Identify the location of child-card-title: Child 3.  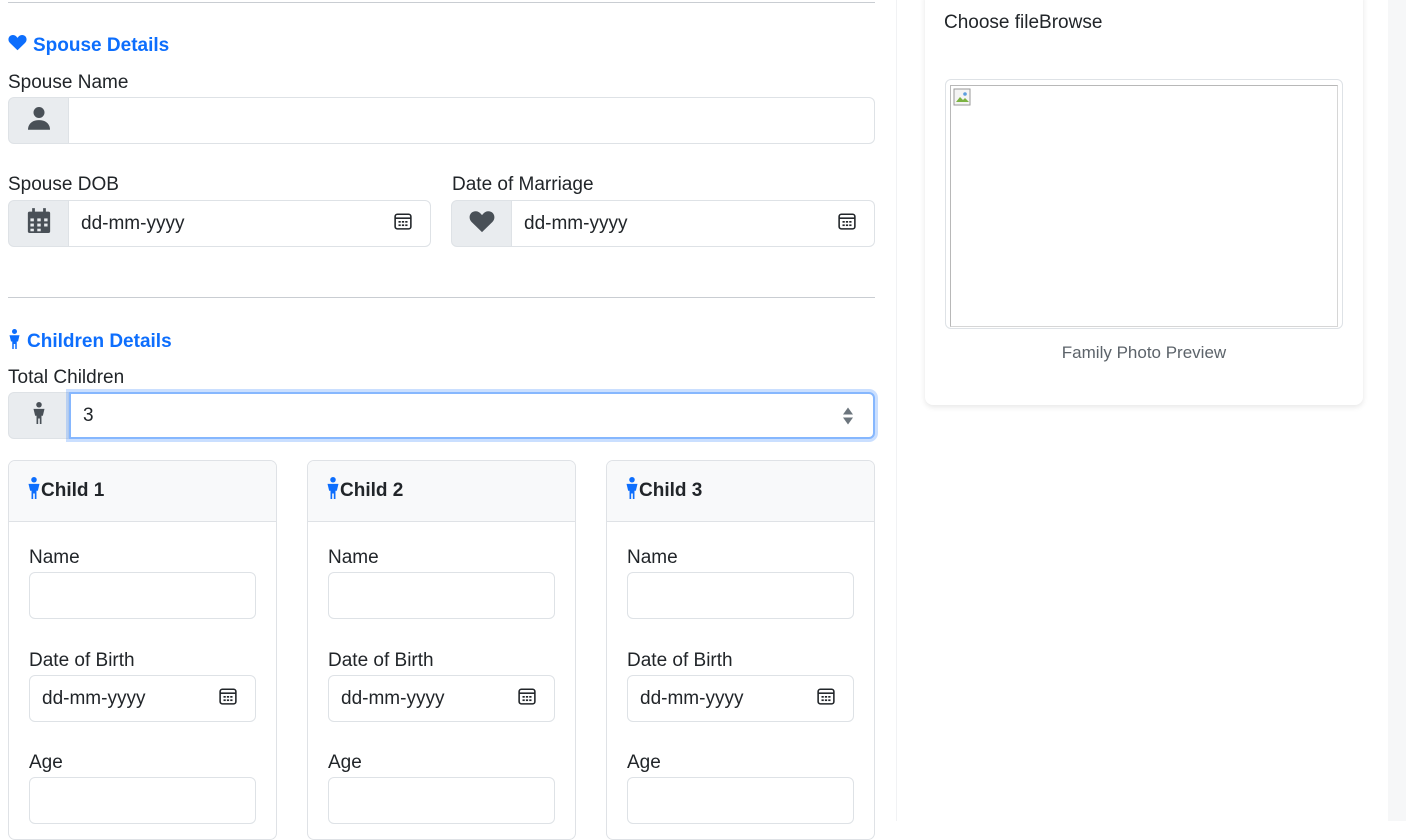
(671, 490).